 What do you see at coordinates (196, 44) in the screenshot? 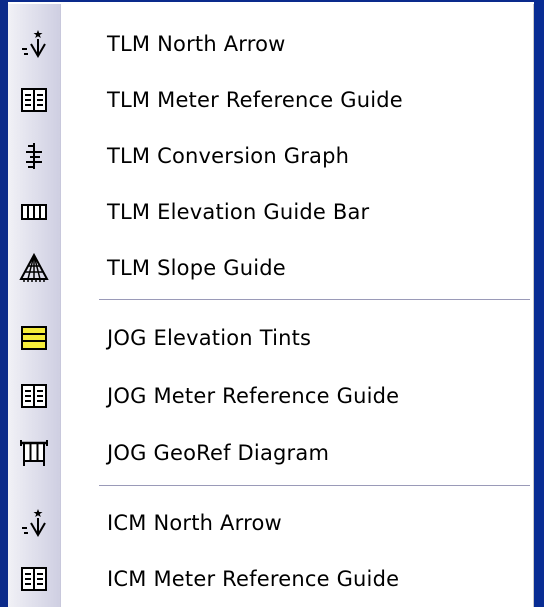
I see `menu-item-label: TLM North Arrow` at bounding box center [196, 44].